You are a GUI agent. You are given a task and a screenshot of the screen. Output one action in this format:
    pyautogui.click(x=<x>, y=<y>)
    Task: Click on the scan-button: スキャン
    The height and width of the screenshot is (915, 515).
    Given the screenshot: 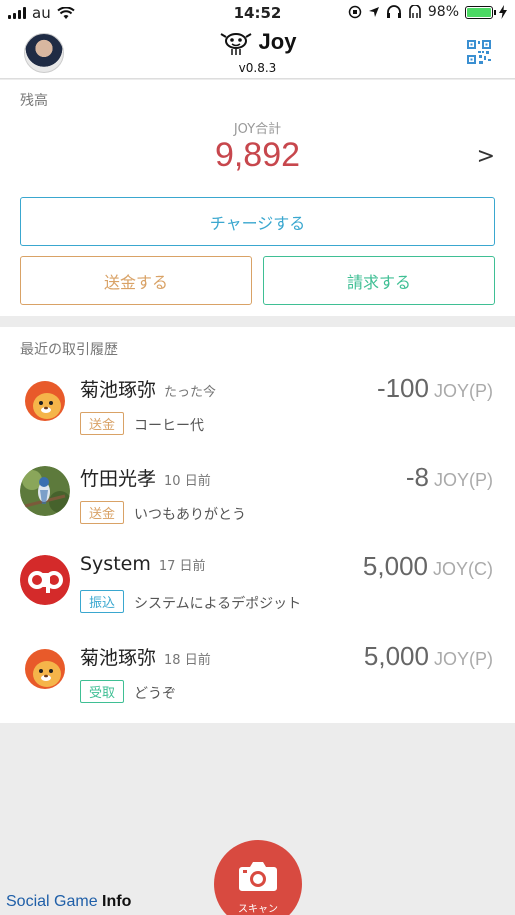 What is the action you would take?
    pyautogui.click(x=258, y=877)
    